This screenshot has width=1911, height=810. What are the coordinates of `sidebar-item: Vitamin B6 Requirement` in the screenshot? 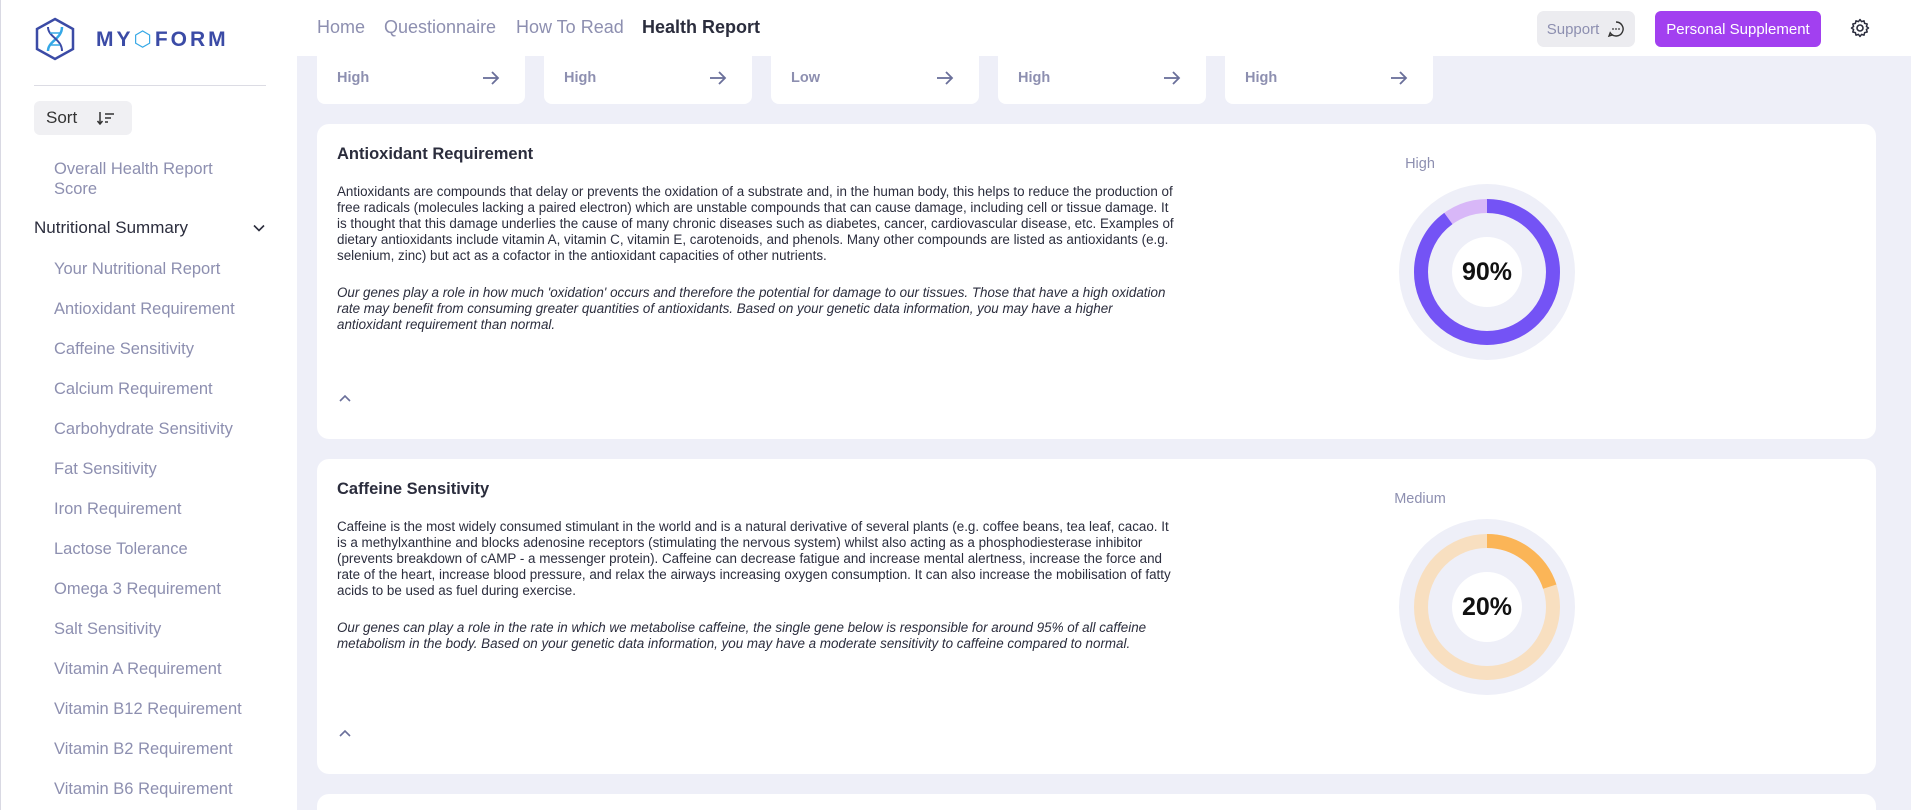 It's located at (143, 789).